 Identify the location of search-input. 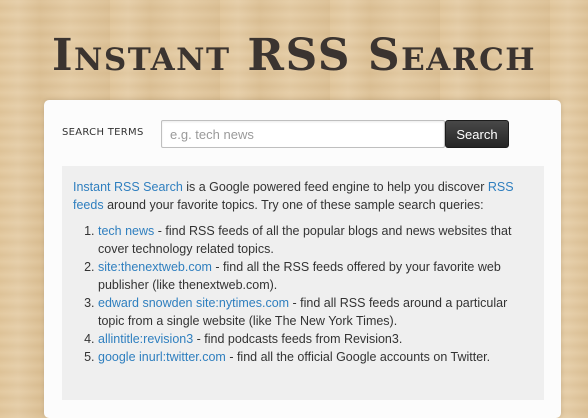
(303, 134).